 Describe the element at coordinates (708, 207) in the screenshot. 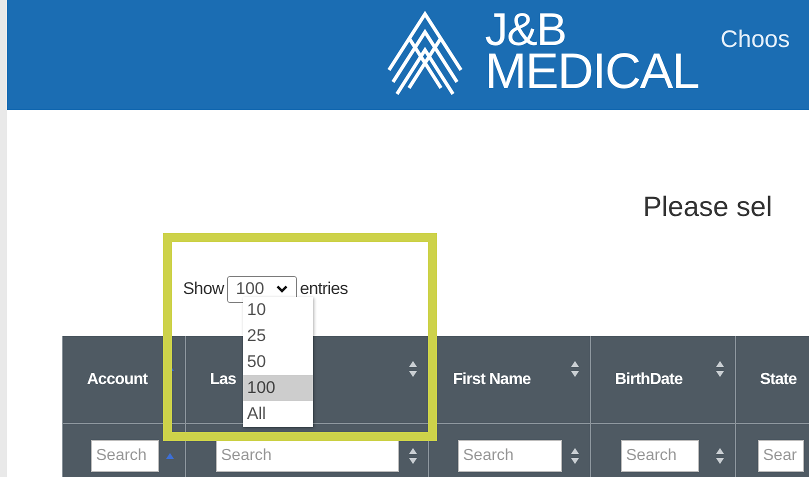

I see `prompt-heading: Please sel` at that location.